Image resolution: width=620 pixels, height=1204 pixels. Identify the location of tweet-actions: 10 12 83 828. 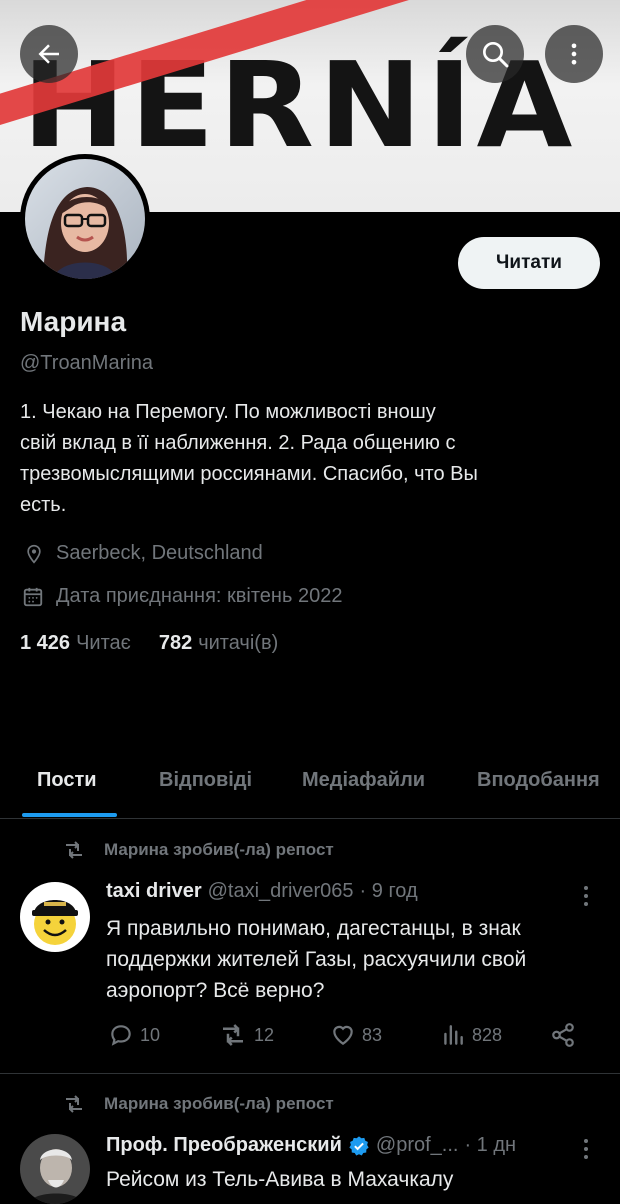
(348, 1038).